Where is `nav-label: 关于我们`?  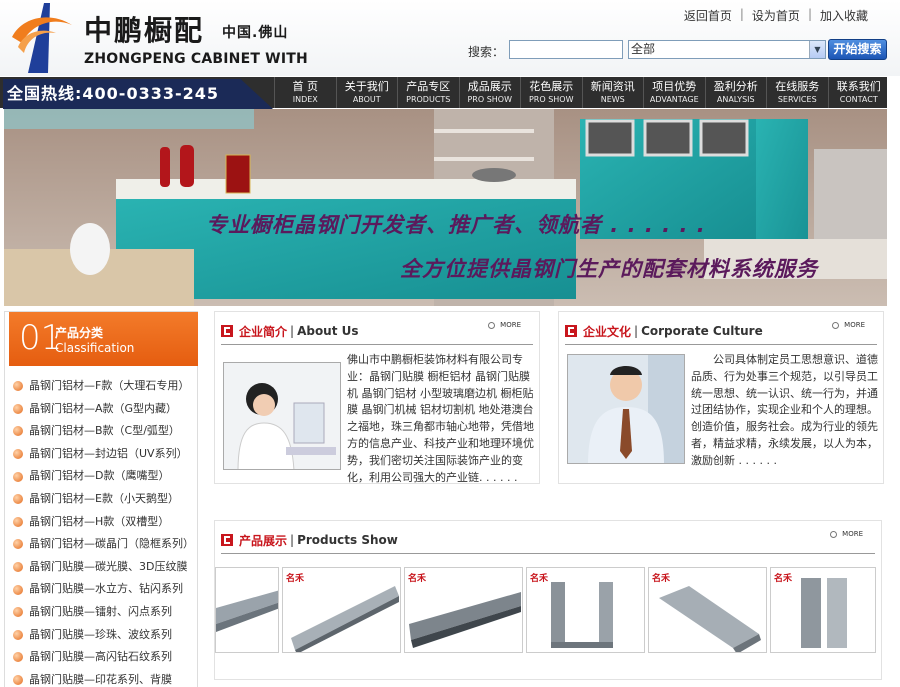 nav-label: 关于我们 is located at coordinates (366, 86).